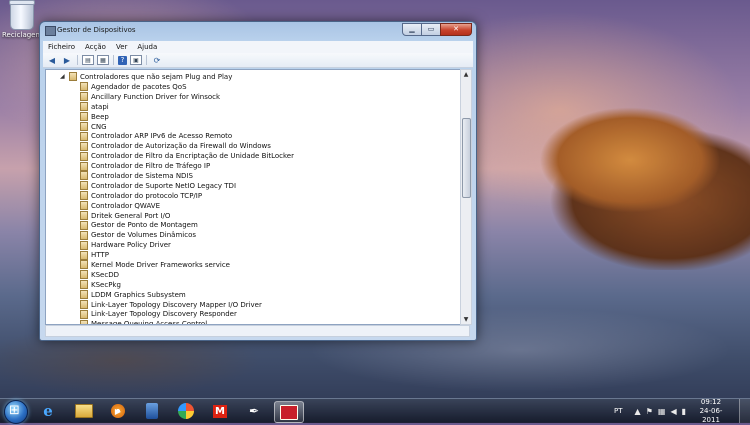 The width and height of the screenshot is (750, 425). Describe the element at coordinates (673, 411) in the screenshot. I see `volume-icon: ◀` at that location.